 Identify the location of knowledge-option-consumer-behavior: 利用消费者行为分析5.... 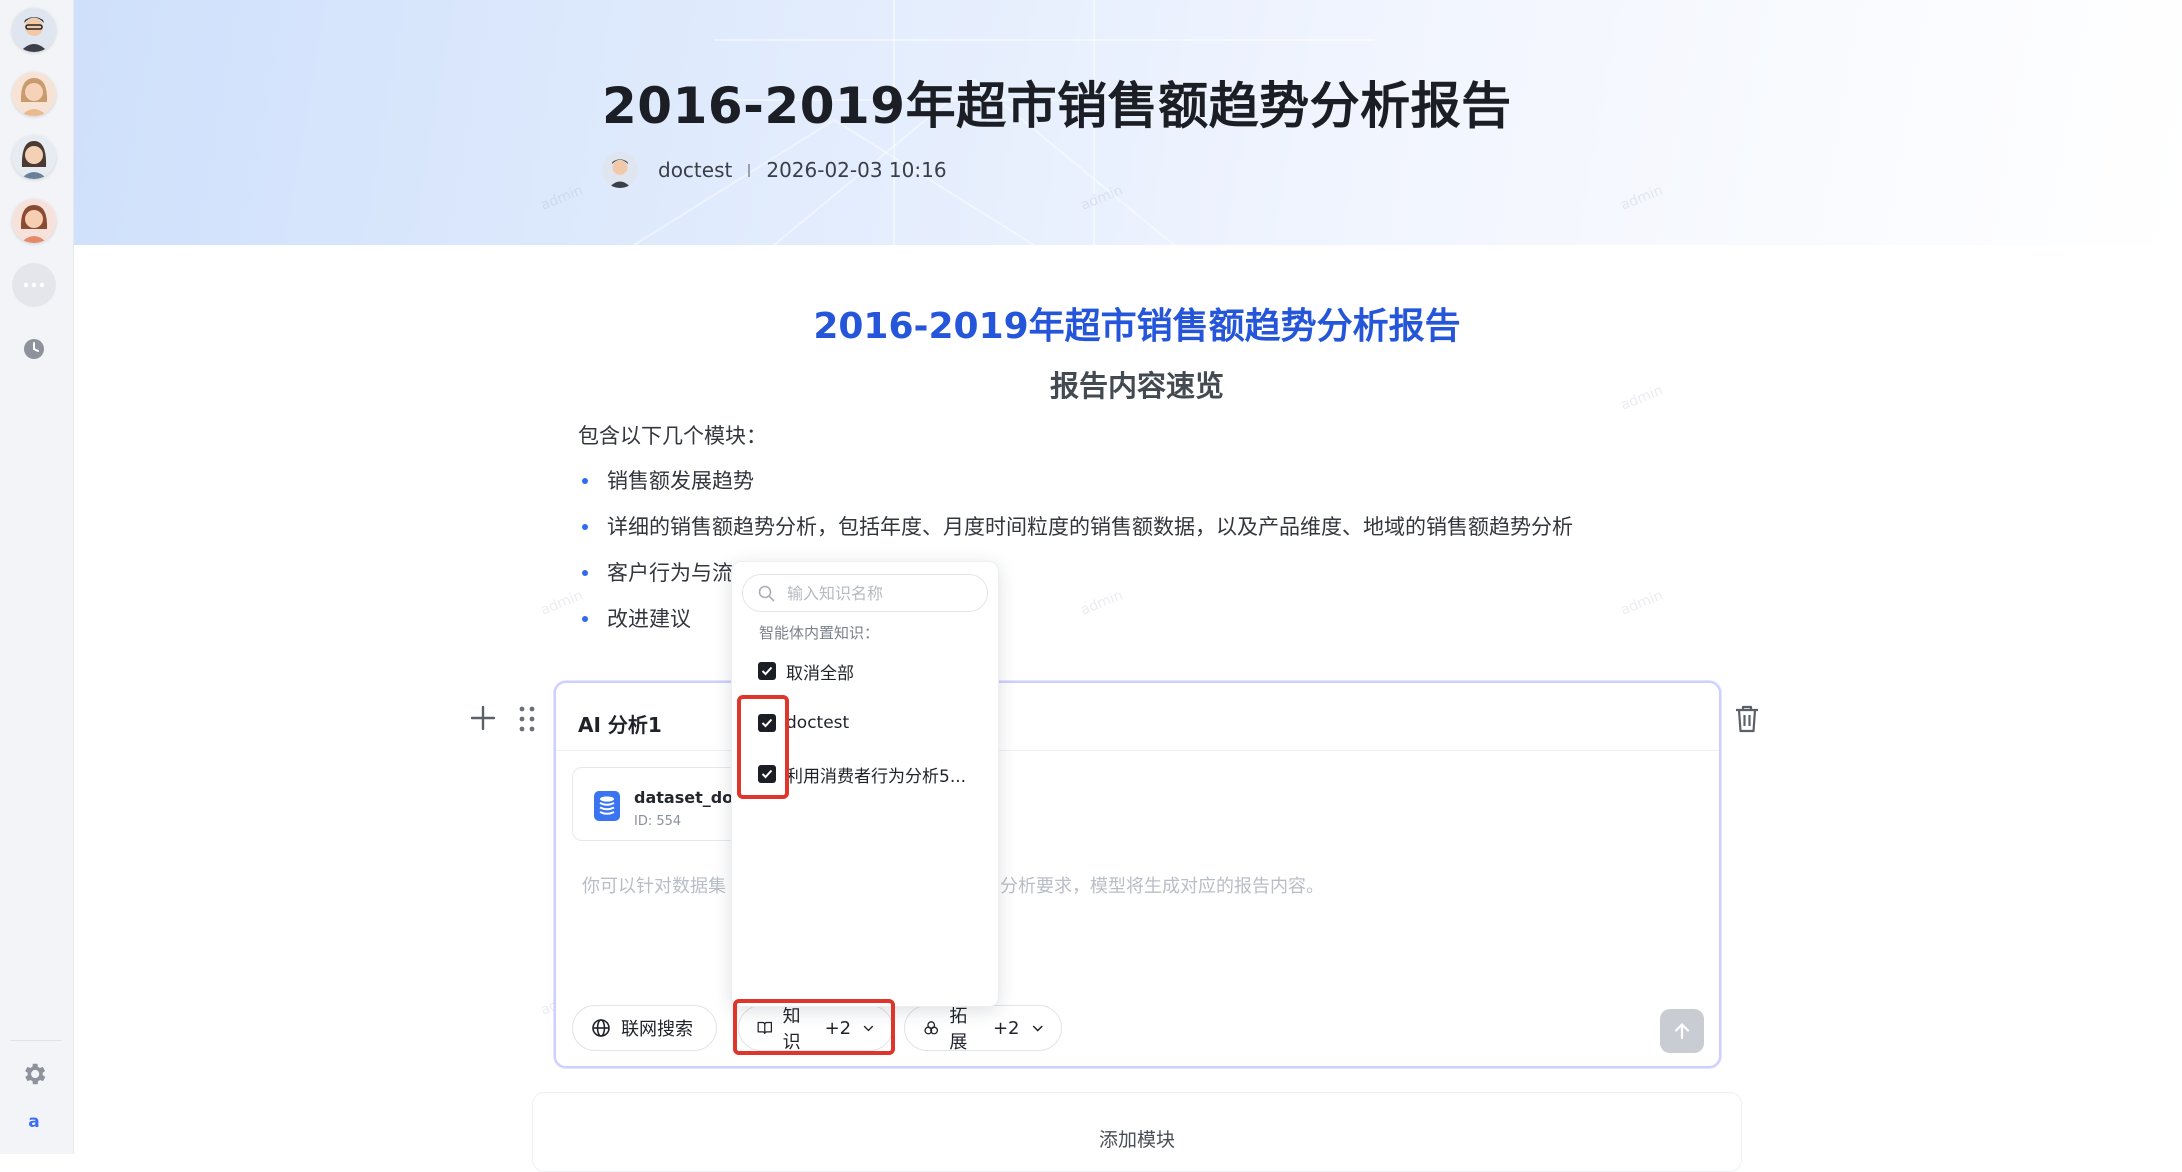
(862, 774).